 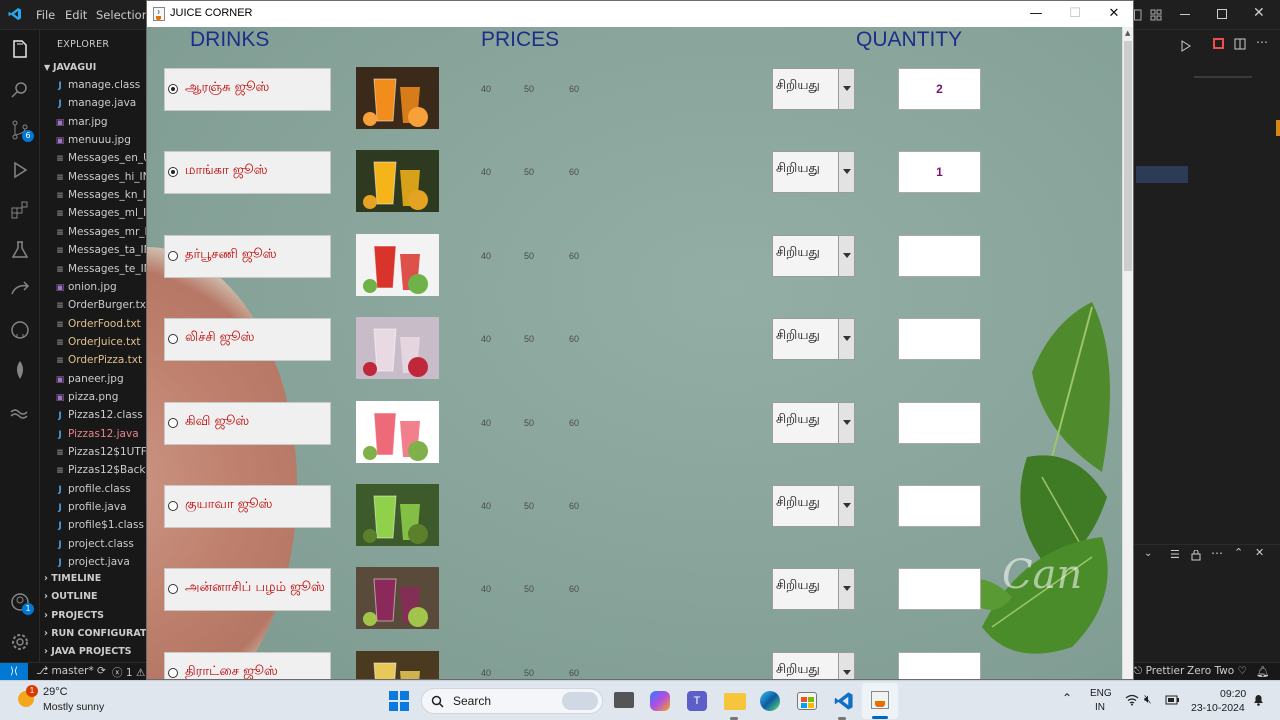 I want to click on task-view-icon, so click(x=624, y=700).